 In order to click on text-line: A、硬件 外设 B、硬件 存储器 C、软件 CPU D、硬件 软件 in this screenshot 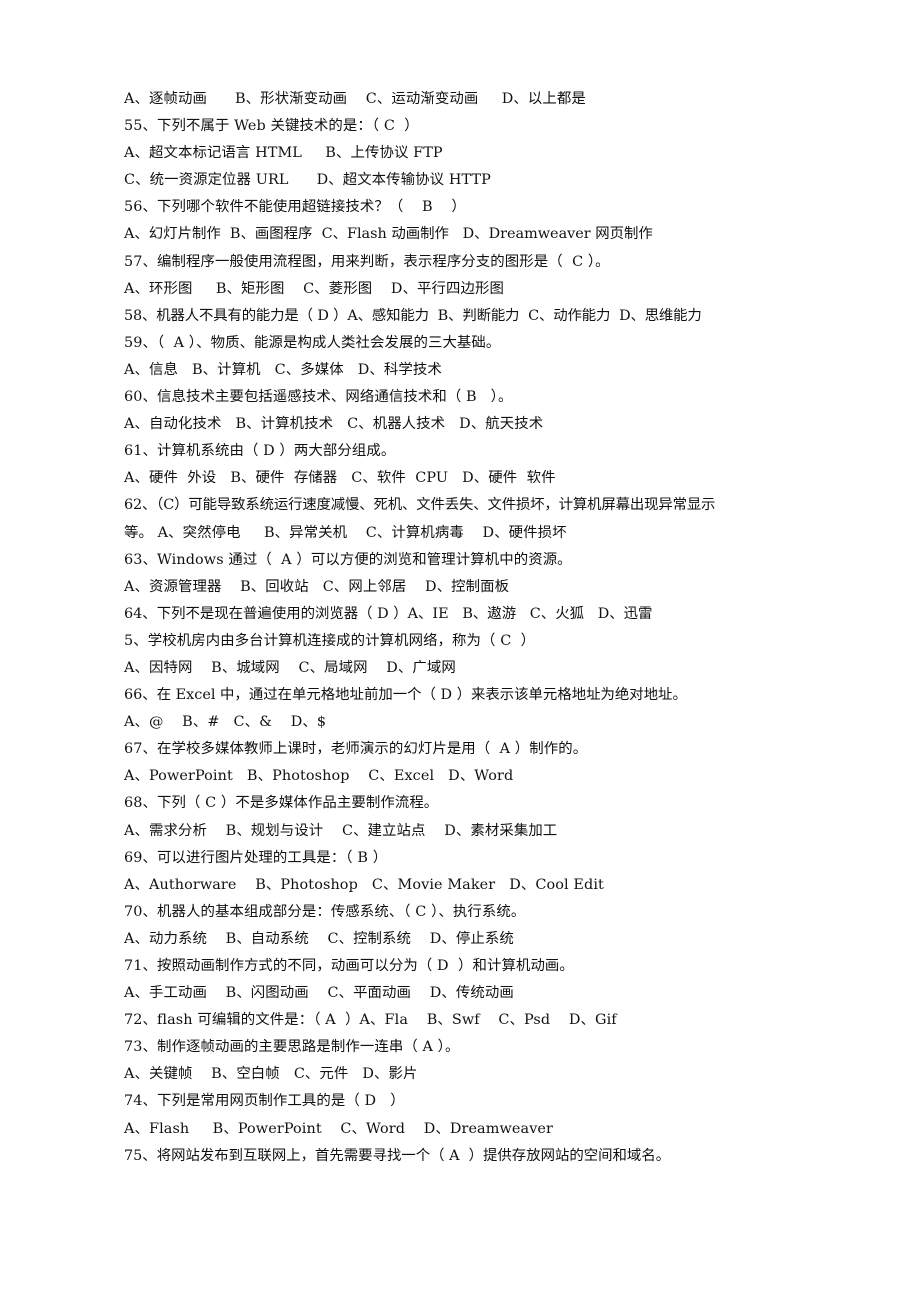, I will do `click(340, 478)`.